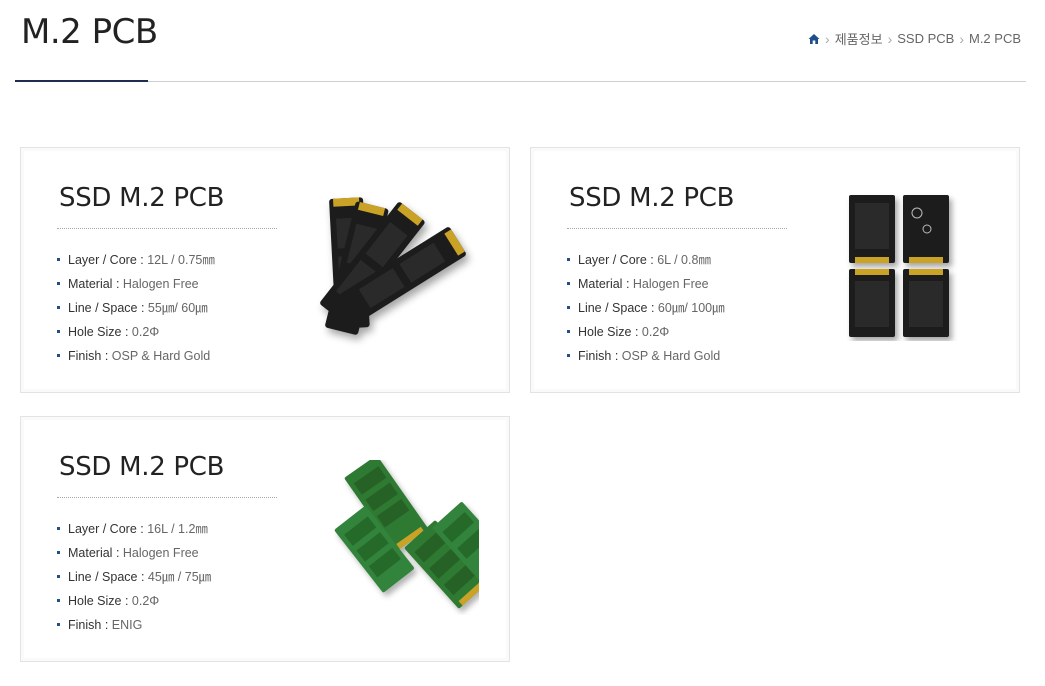 This screenshot has height=686, width=1045. Describe the element at coordinates (646, 260) in the screenshot. I see `spec-item: Layer / Core : 6L / 0.8㎜` at that location.